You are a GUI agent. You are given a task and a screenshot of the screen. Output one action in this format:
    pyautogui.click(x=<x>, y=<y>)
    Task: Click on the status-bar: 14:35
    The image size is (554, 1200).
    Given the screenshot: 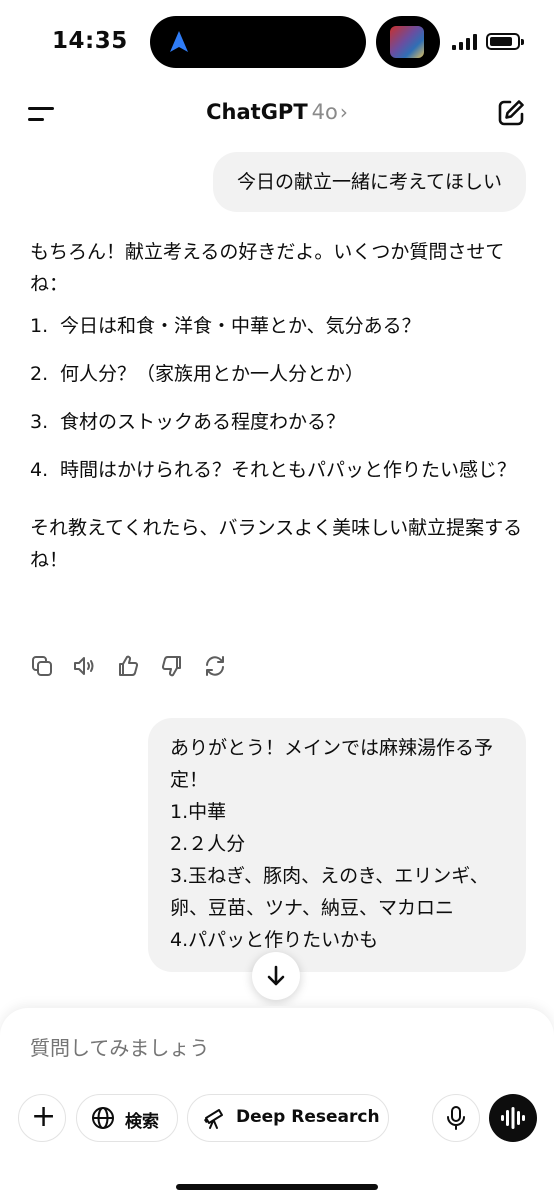 What is the action you would take?
    pyautogui.click(x=277, y=42)
    